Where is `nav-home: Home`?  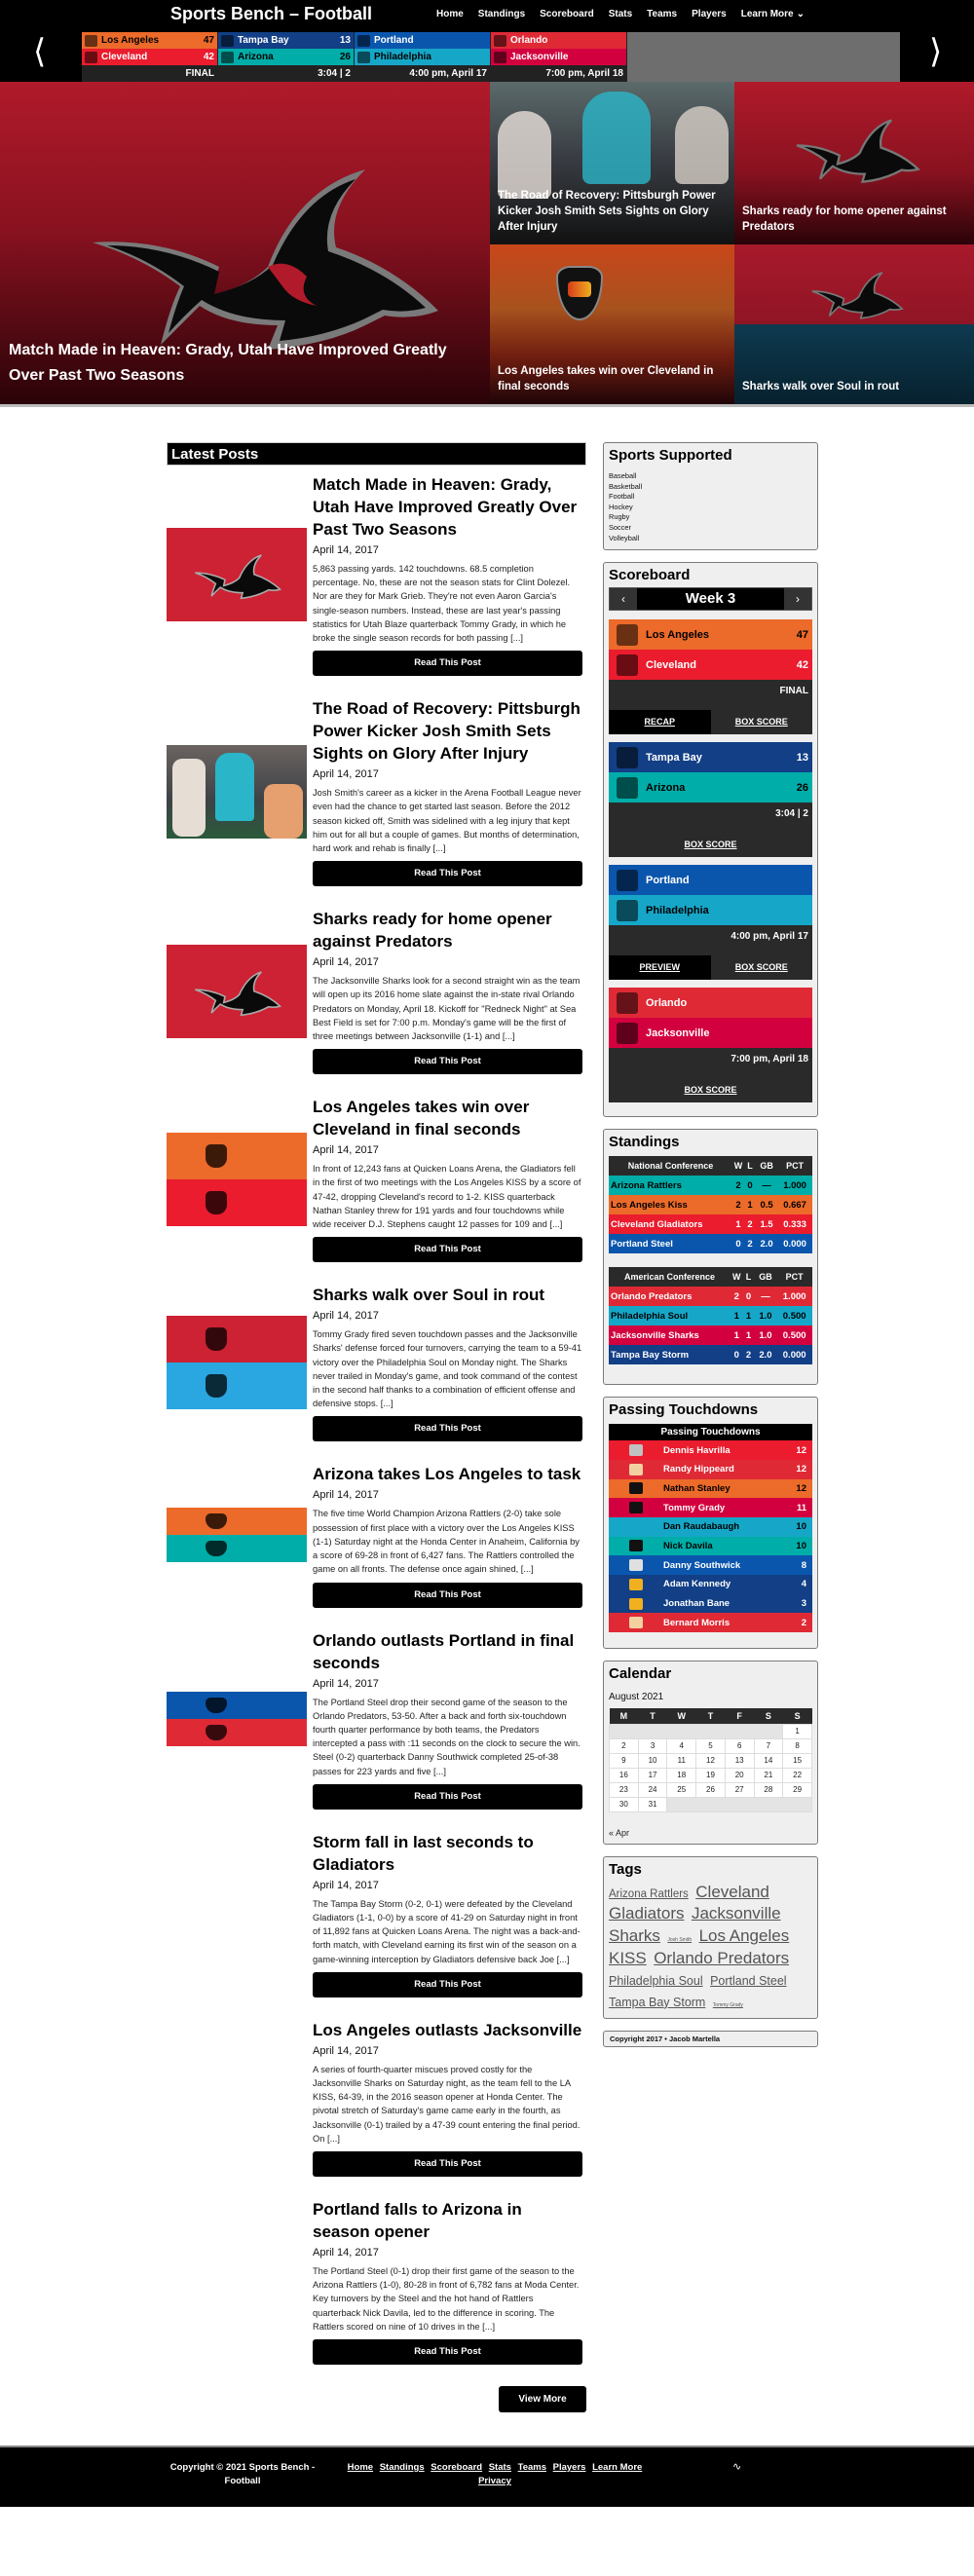 nav-home: Home is located at coordinates (450, 14).